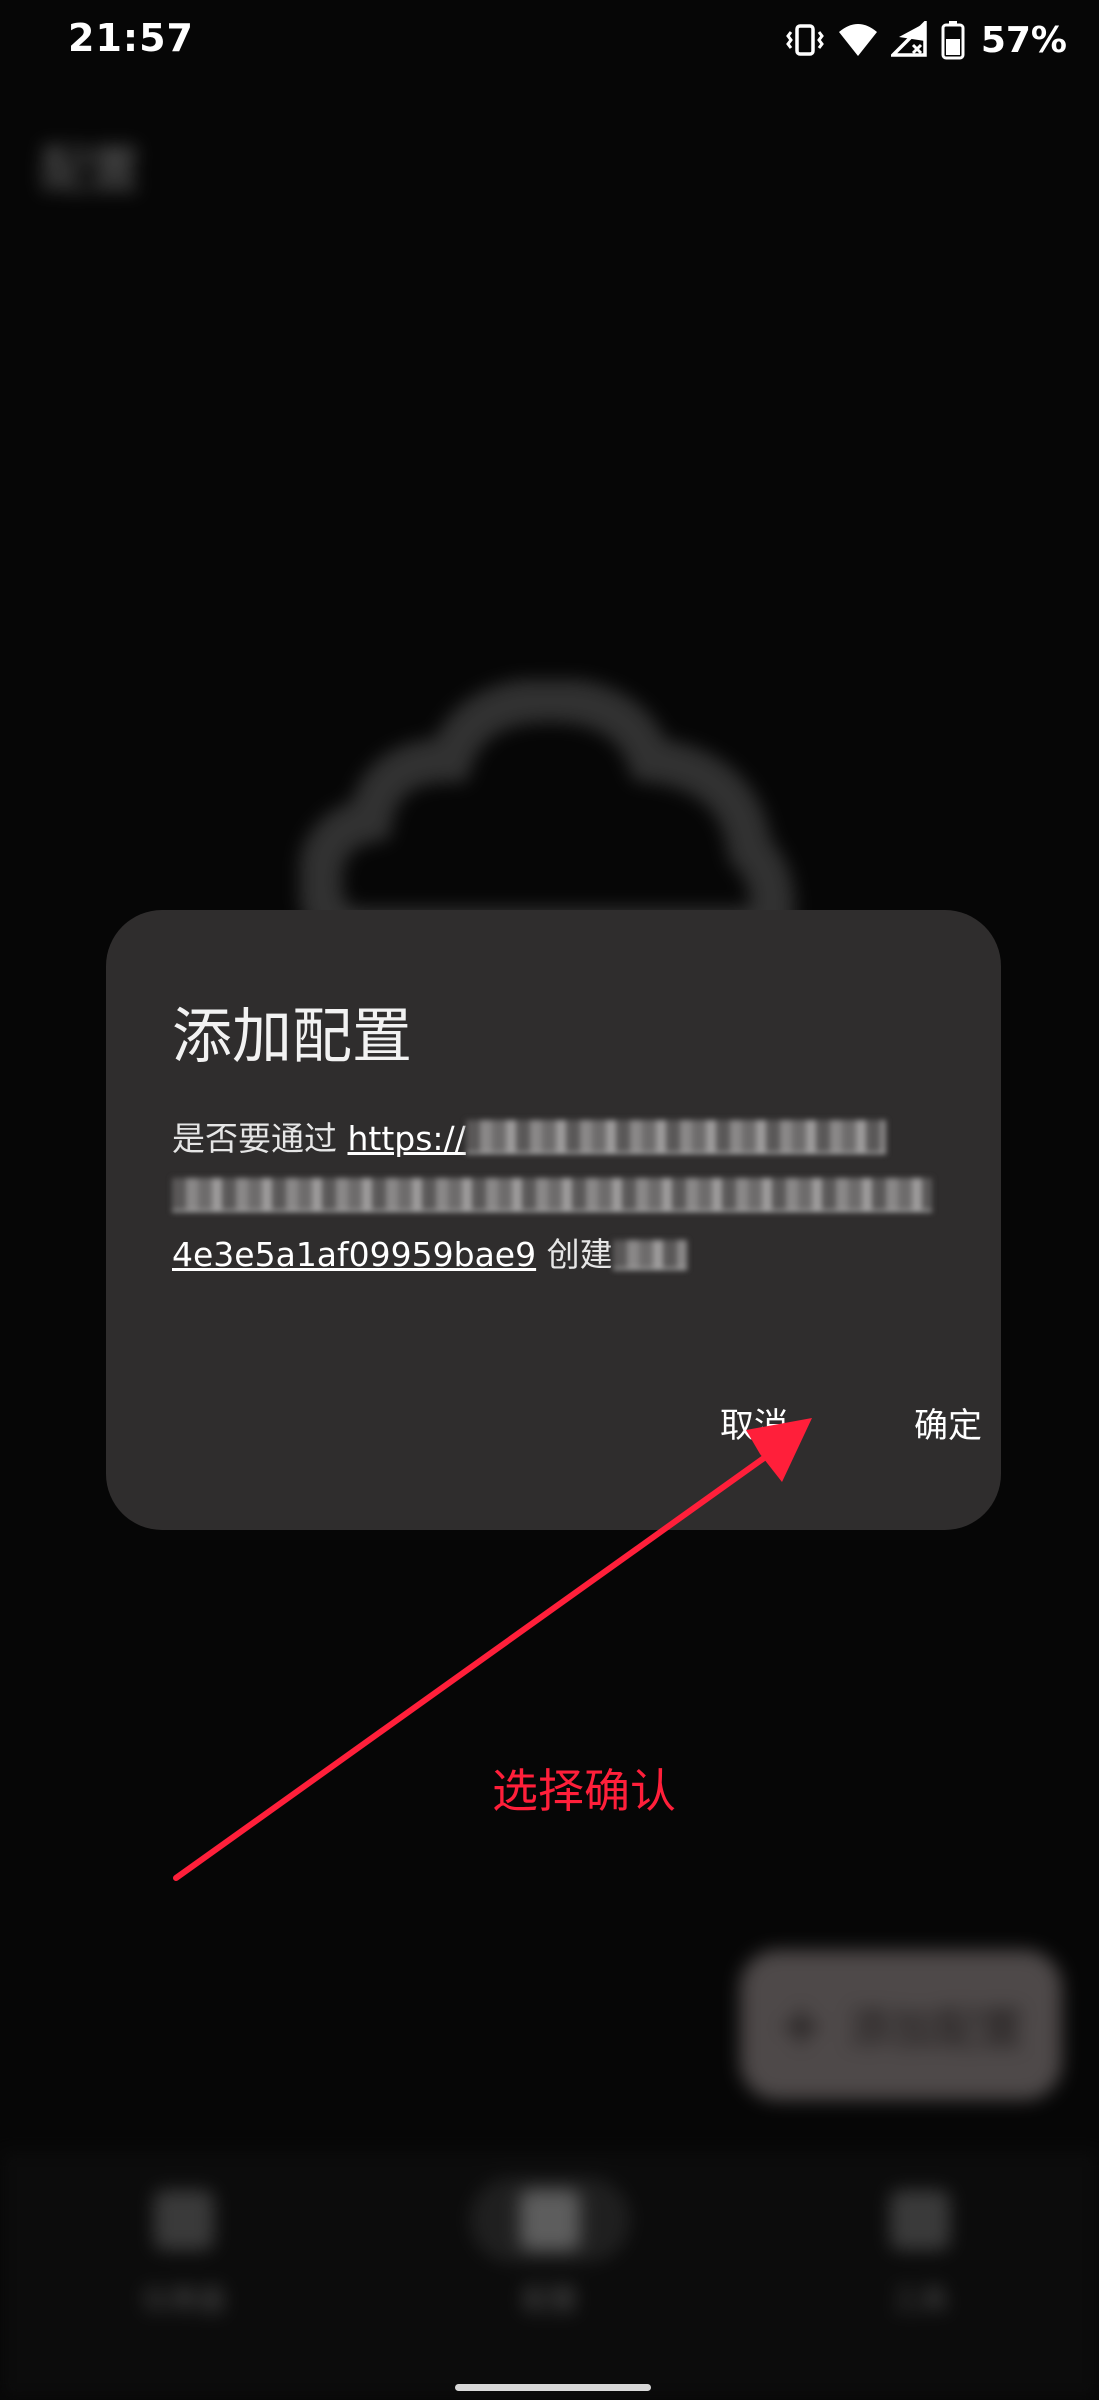 This screenshot has height=2400, width=1099. What do you see at coordinates (1023, 40) in the screenshot?
I see `battery-percent: 57%` at bounding box center [1023, 40].